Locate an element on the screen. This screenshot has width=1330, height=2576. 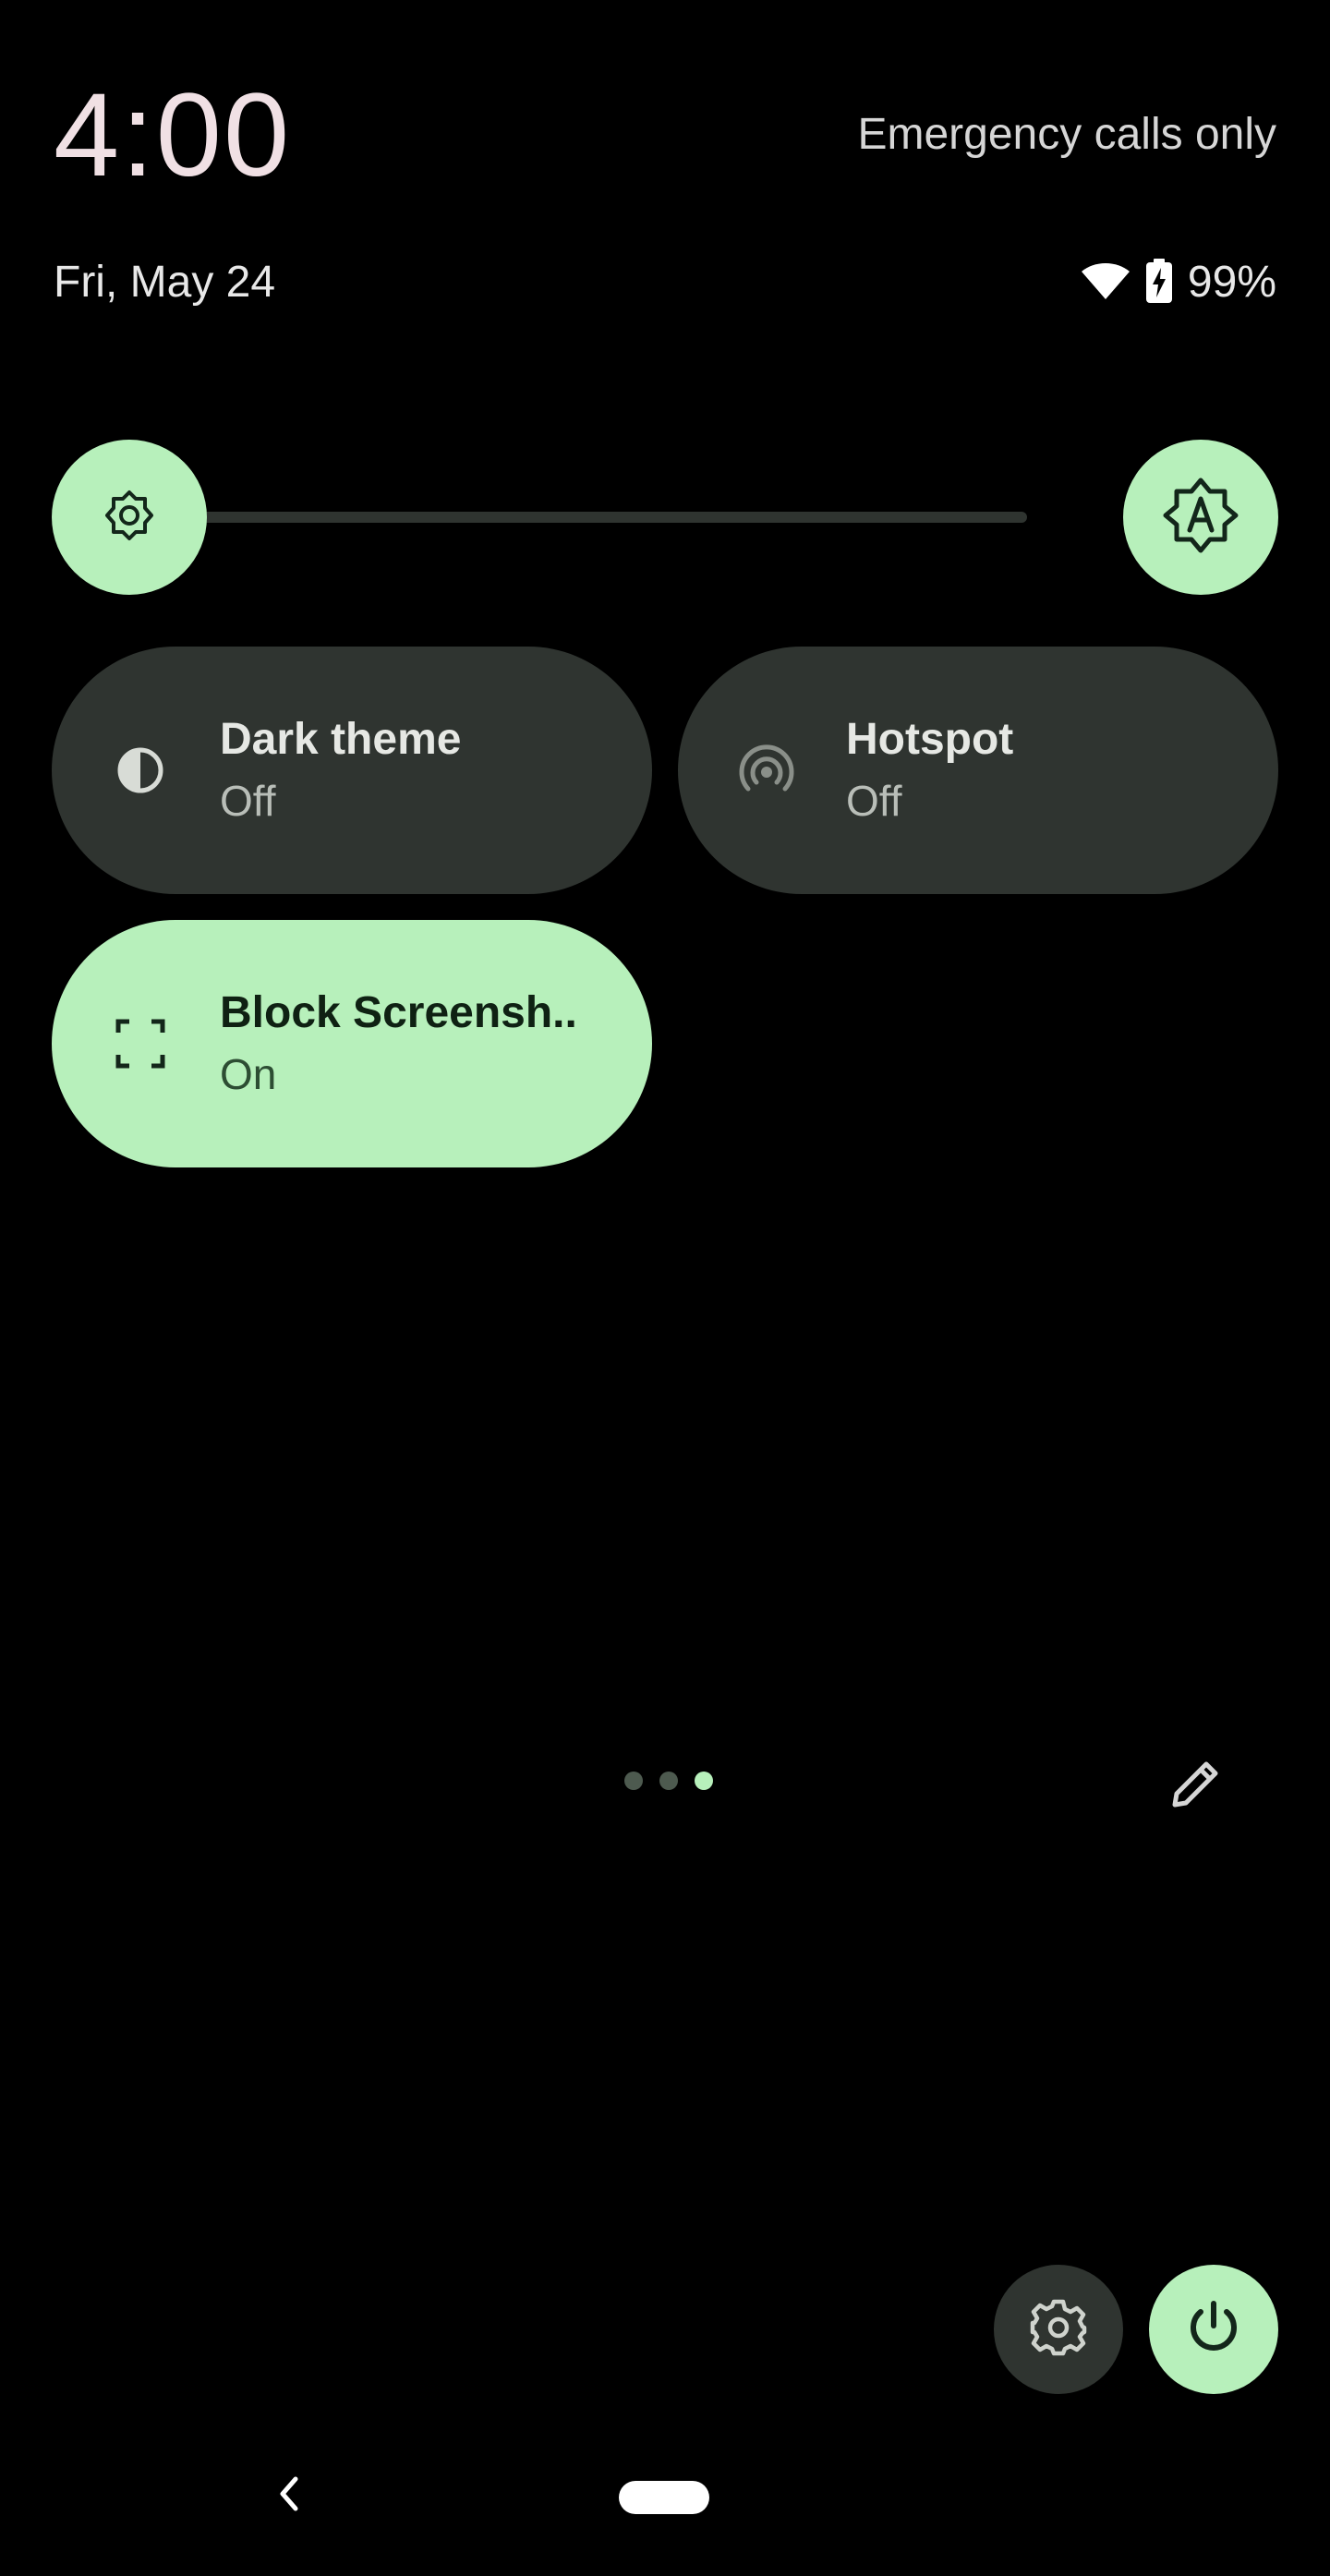
edit-tiles-button is located at coordinates (1195, 1786).